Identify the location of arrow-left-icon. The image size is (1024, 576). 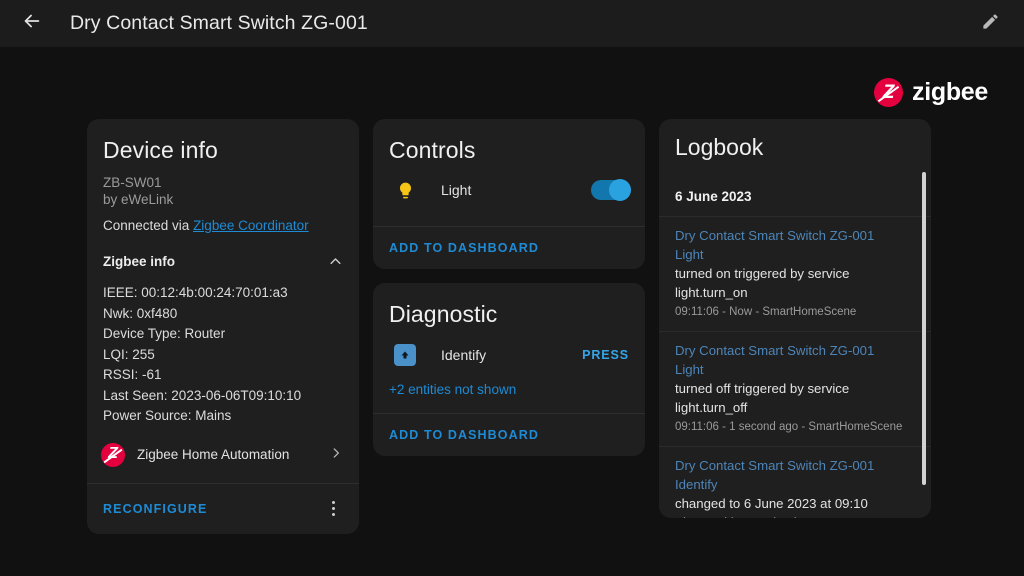
(32, 23).